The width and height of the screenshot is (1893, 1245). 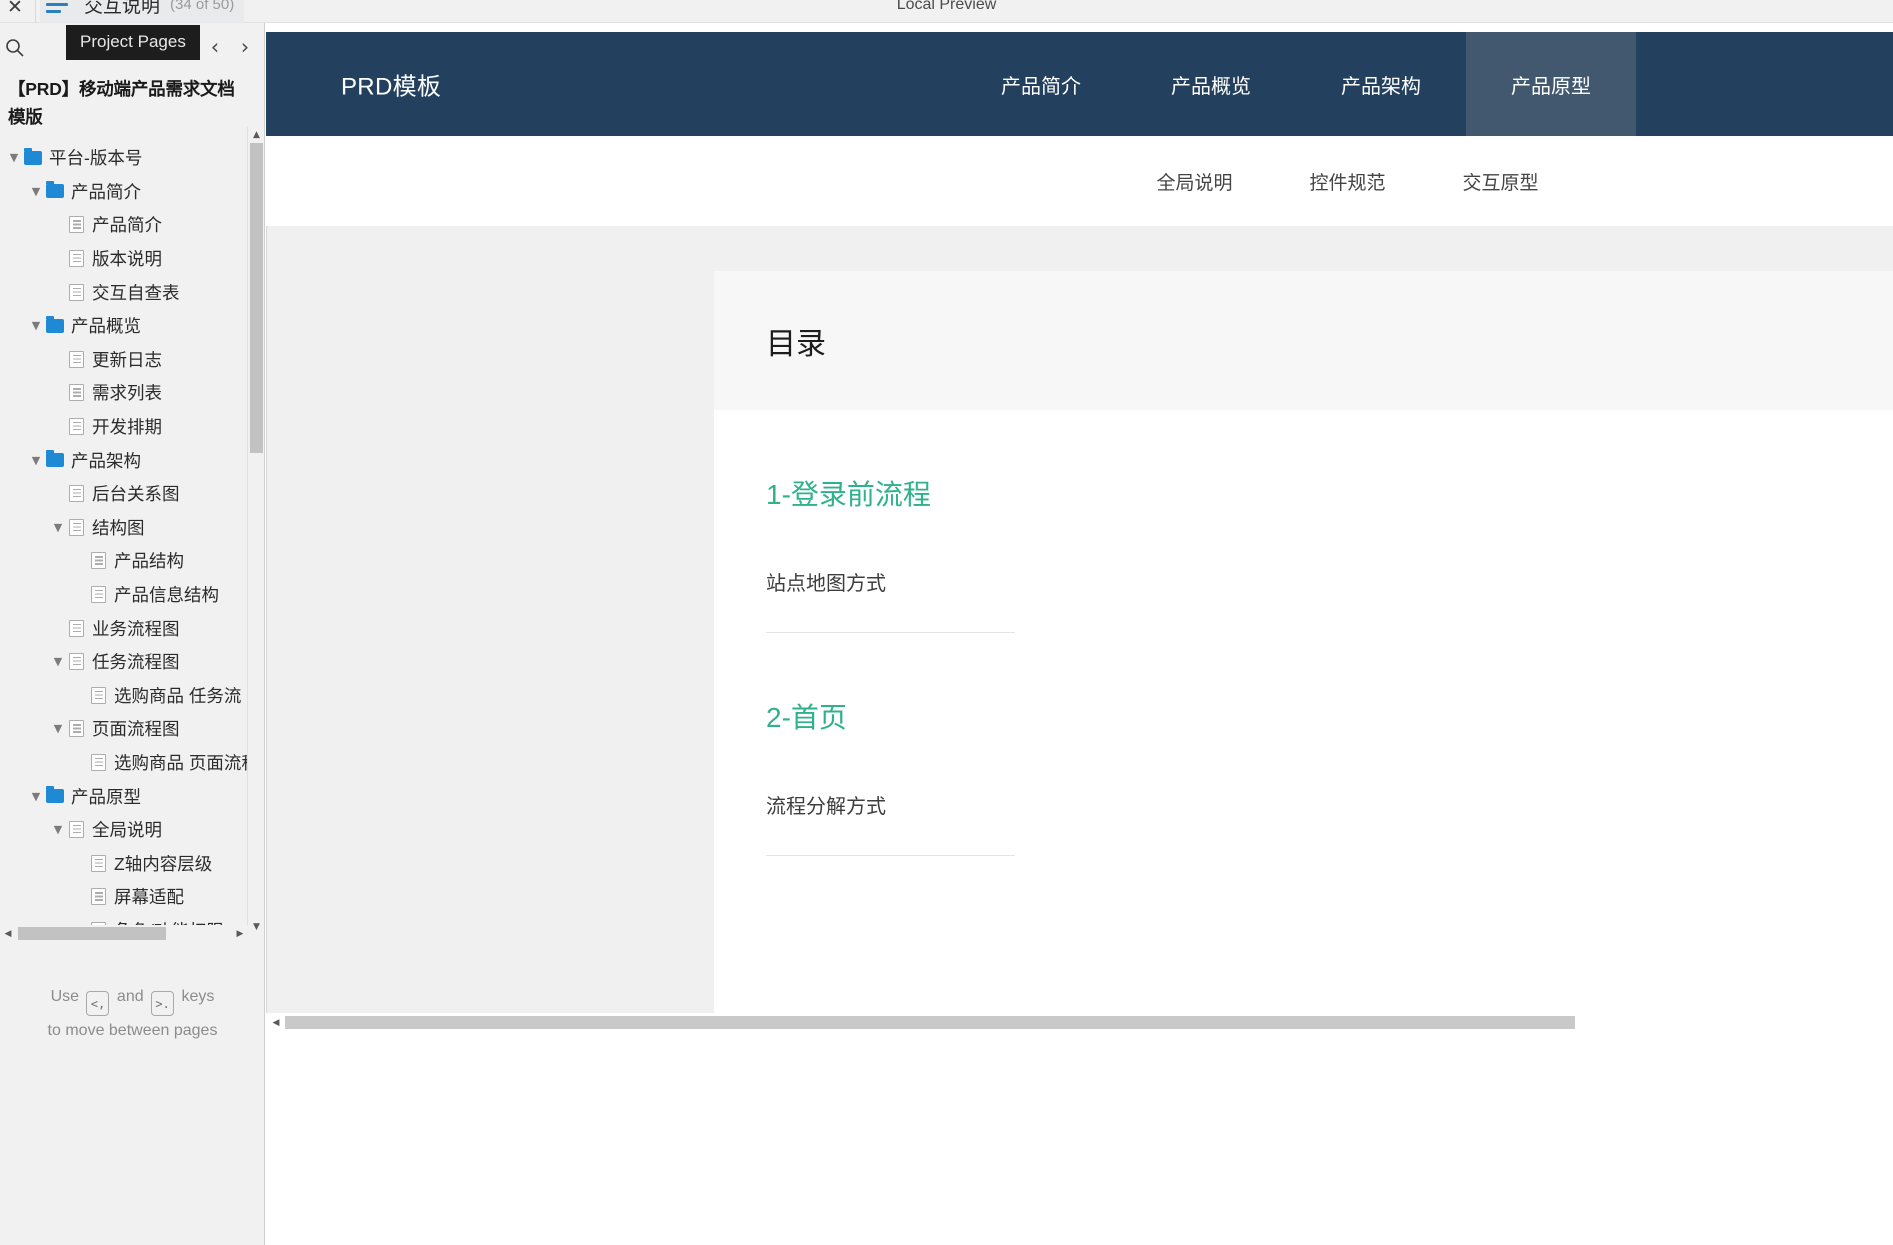 I want to click on navbar-item: 产品简介, so click(x=1041, y=84).